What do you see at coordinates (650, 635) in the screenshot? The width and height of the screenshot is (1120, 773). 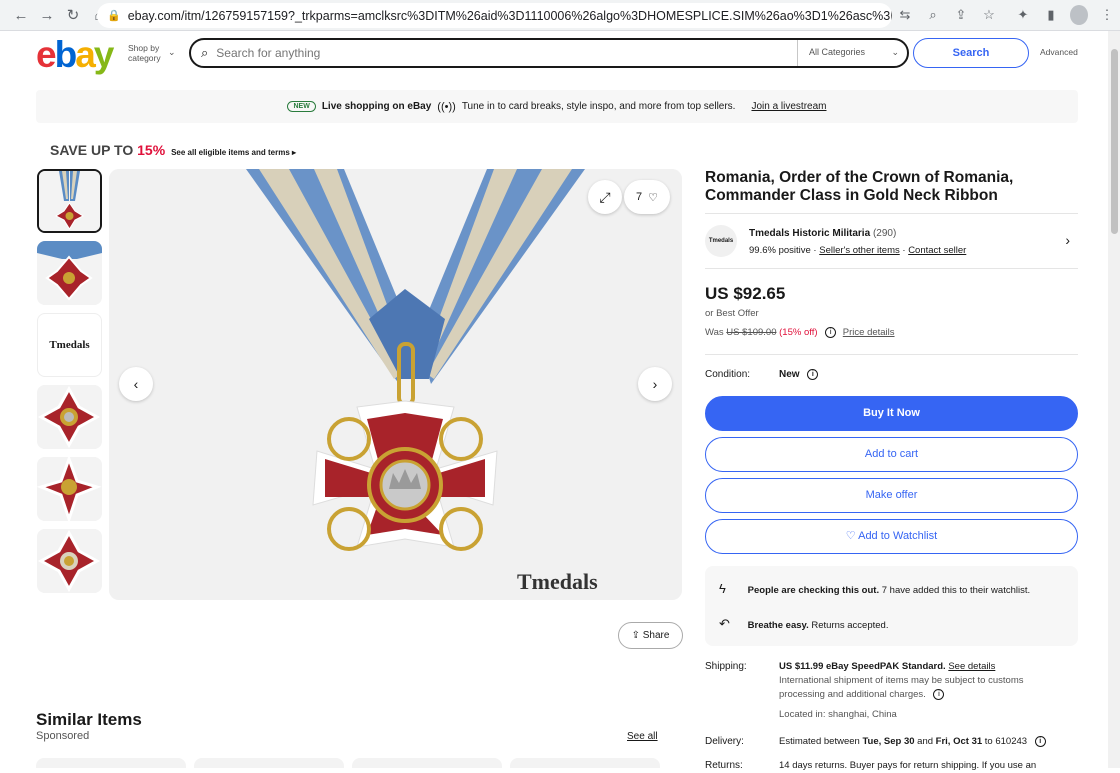 I see `share-button: ⇪ Share` at bounding box center [650, 635].